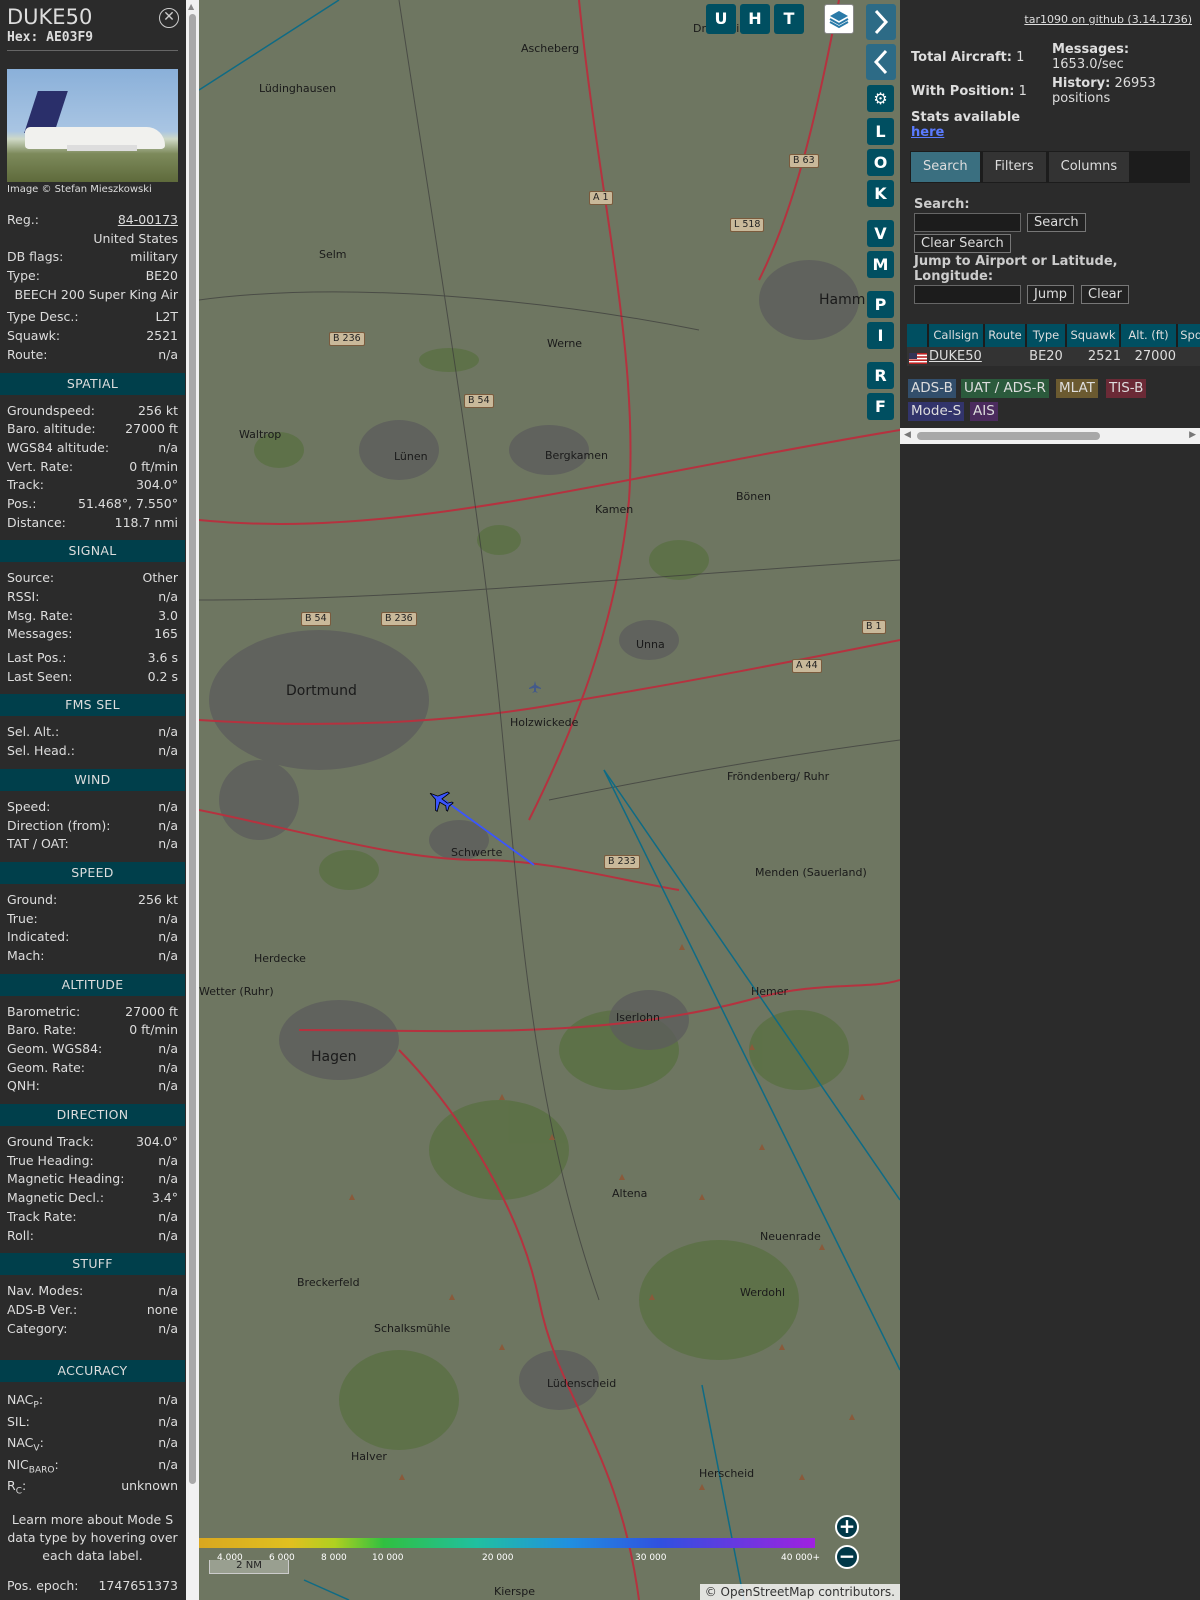 This screenshot has width=1200, height=1600. Describe the element at coordinates (18, 1422) in the screenshot. I see `info-label: SIL:` at that location.